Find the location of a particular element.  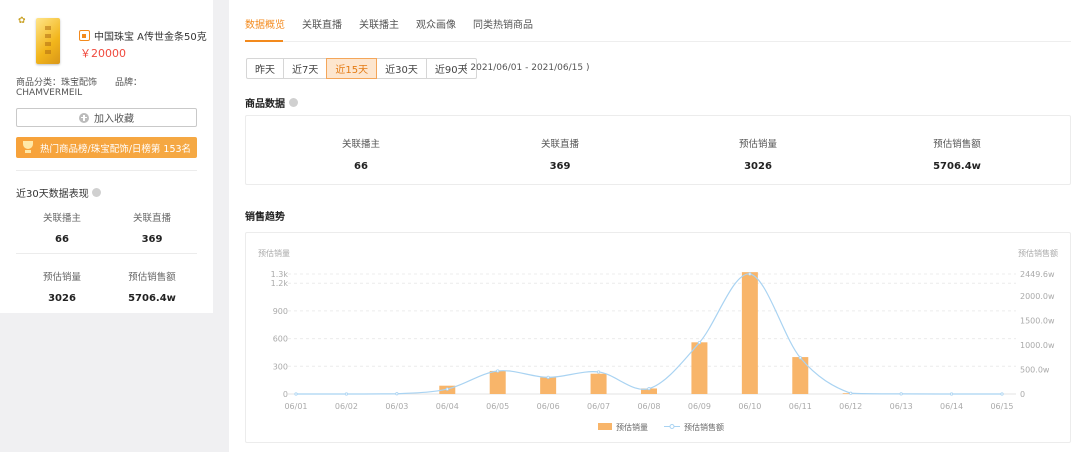

y-tick-right-label: 2449.6w is located at coordinates (1037, 274).